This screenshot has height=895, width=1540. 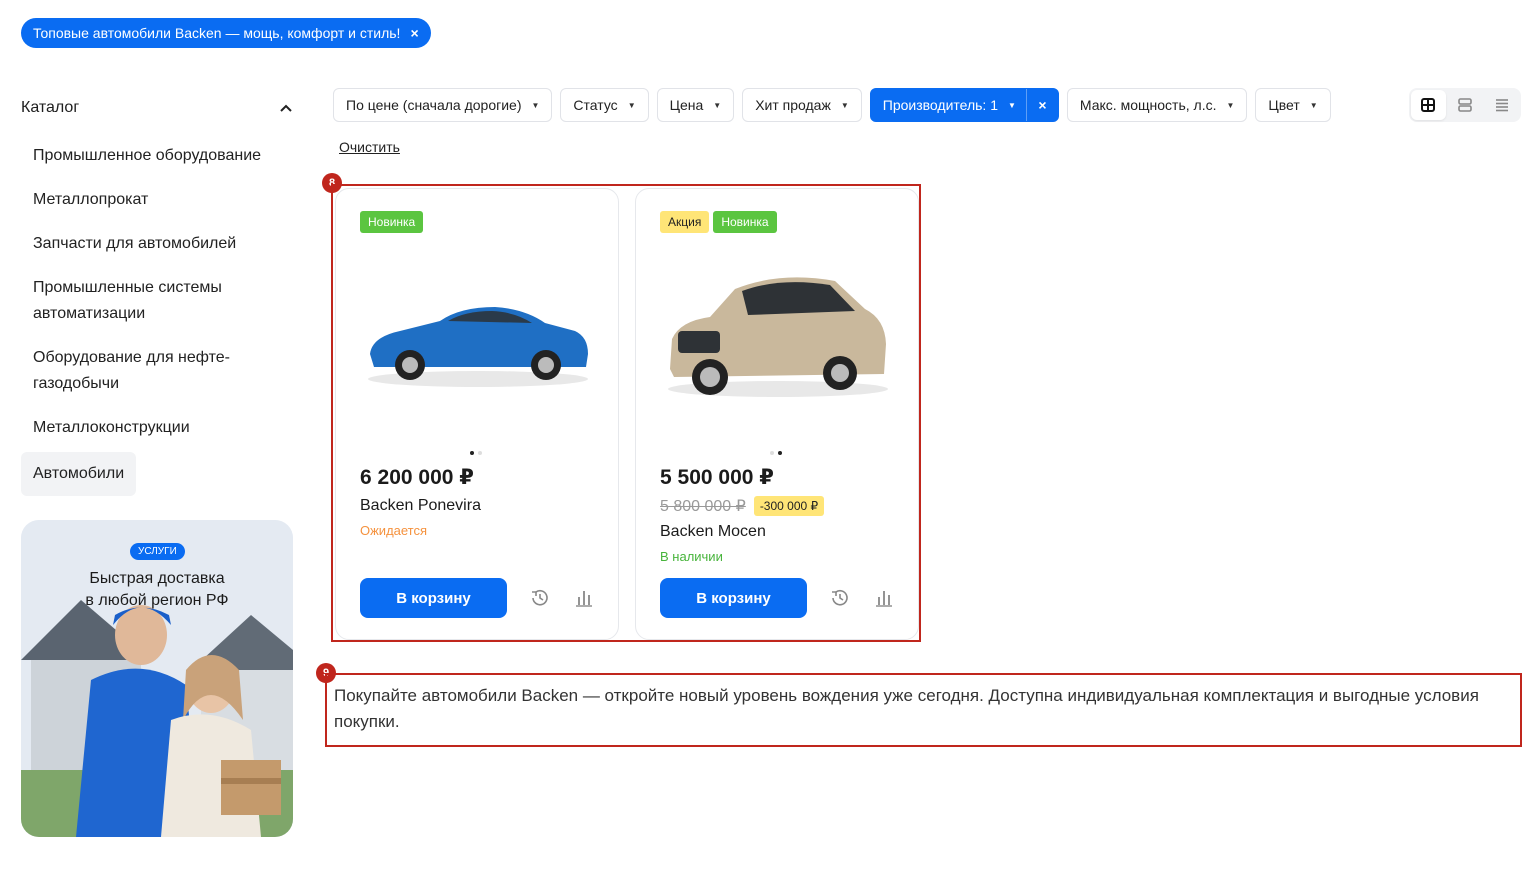 I want to click on product-status: Ожидается, so click(x=394, y=530).